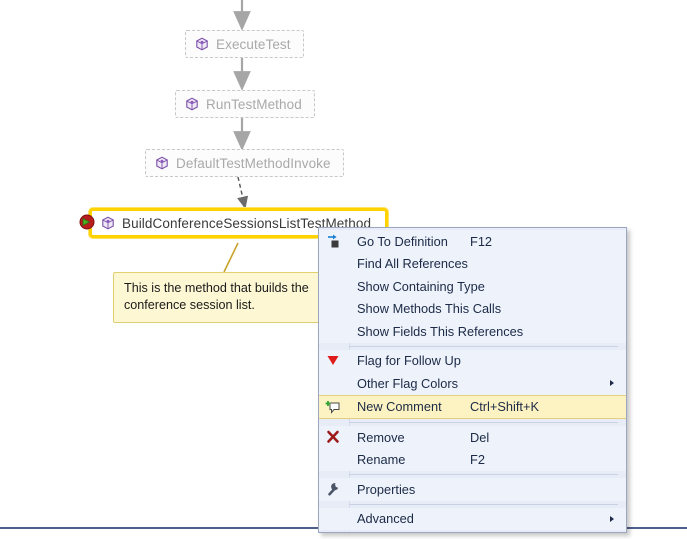 This screenshot has width=687, height=539. Describe the element at coordinates (333, 361) in the screenshot. I see `red-flag-icon` at that location.